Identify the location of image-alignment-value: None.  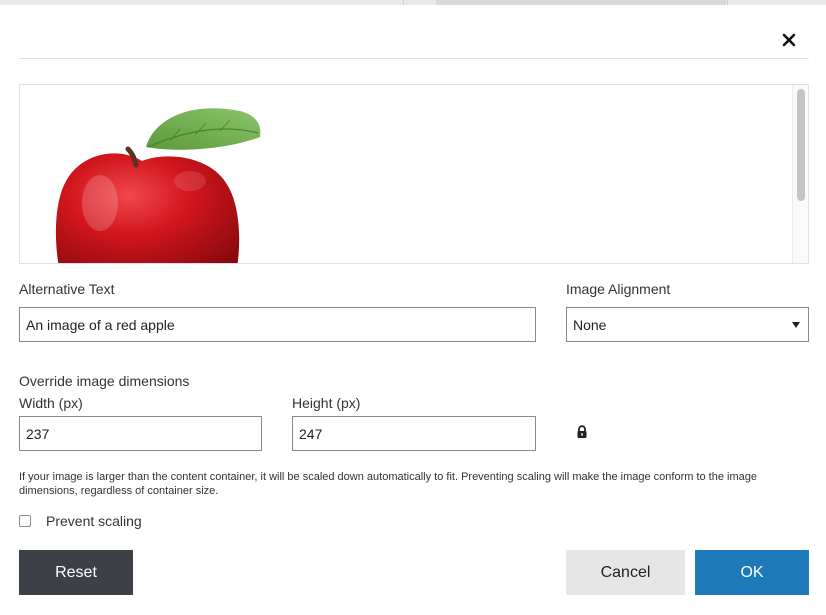
(590, 324).